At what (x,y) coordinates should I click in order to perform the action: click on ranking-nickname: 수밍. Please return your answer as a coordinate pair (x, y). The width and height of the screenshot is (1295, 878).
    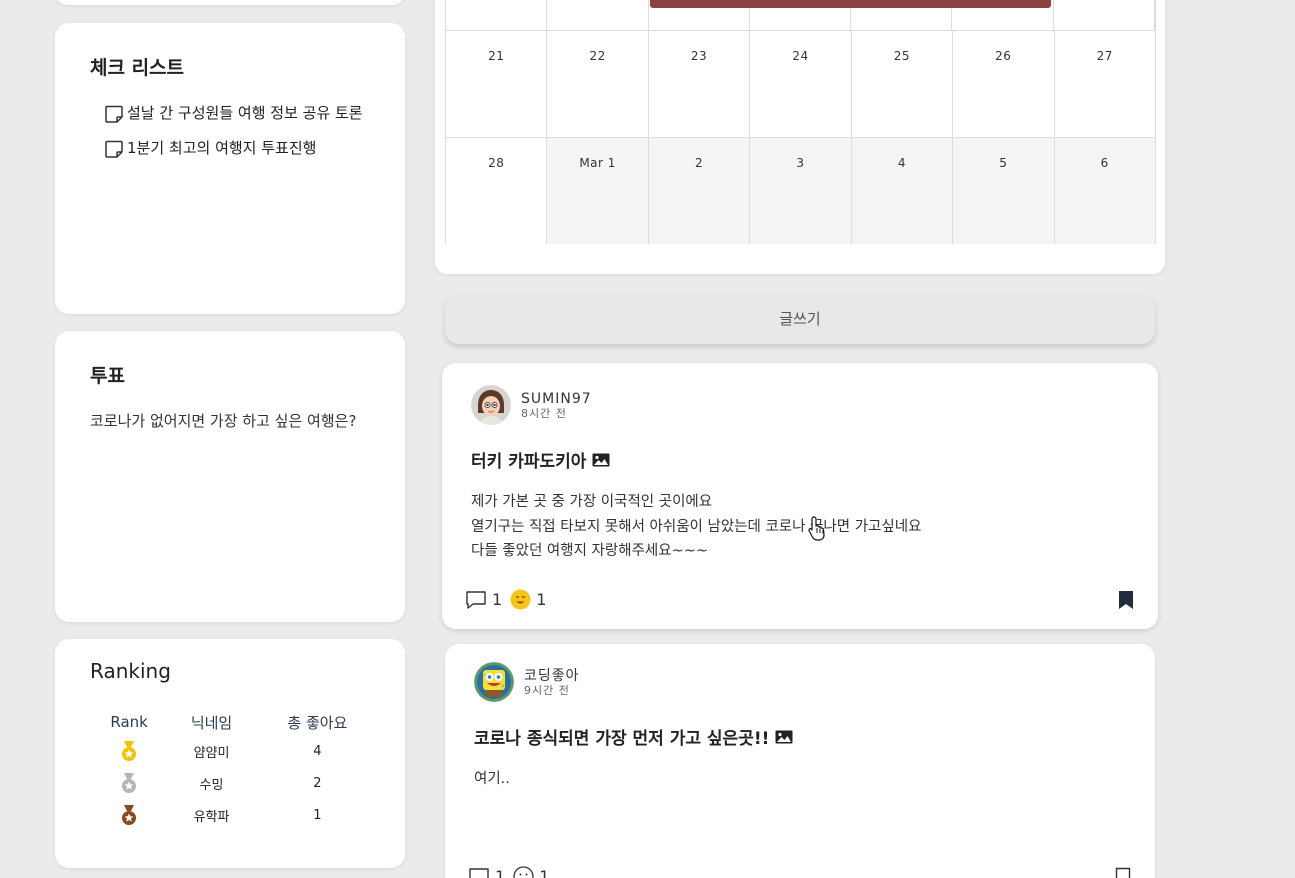
    Looking at the image, I should click on (211, 785).